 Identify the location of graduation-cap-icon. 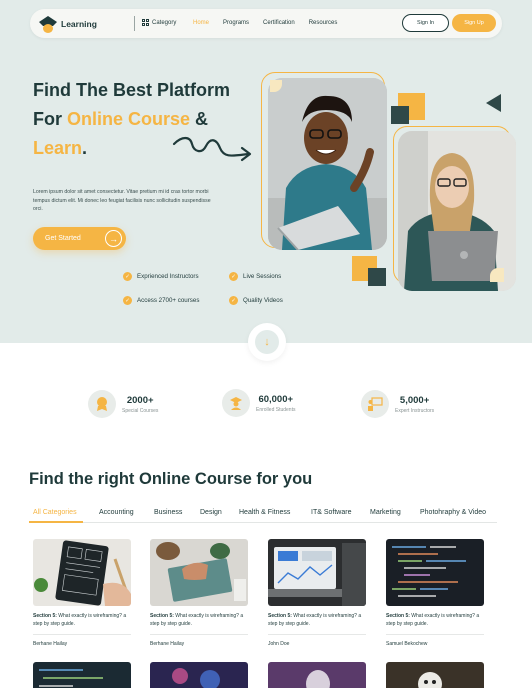
(48, 24).